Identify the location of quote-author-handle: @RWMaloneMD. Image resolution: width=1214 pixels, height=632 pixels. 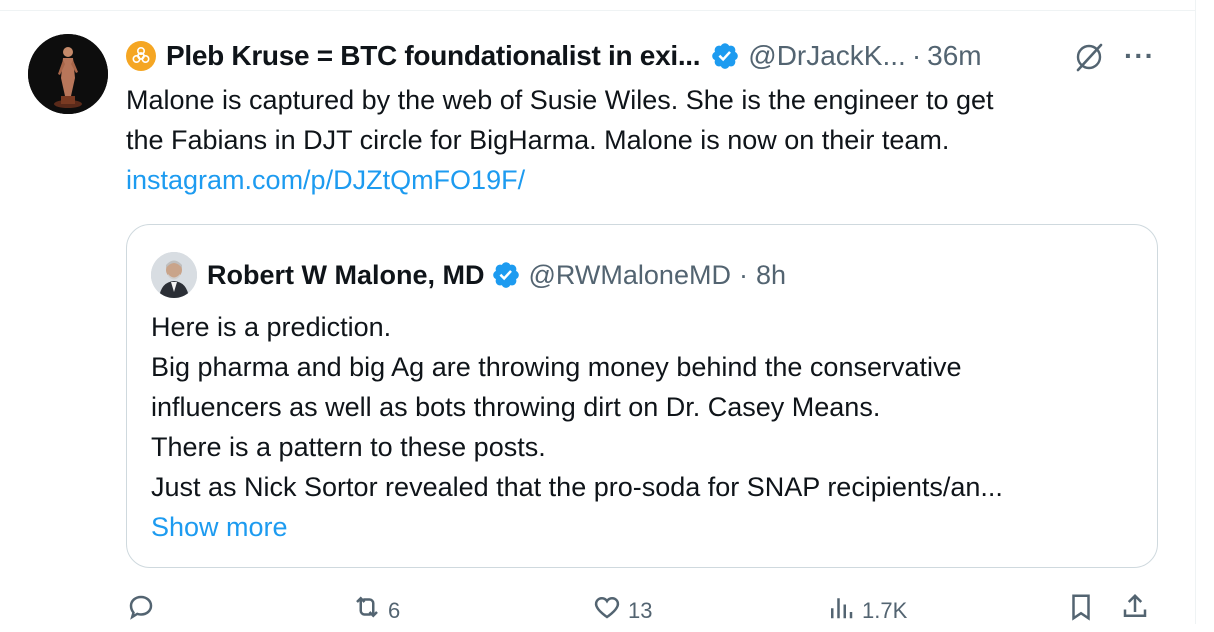
(630, 275).